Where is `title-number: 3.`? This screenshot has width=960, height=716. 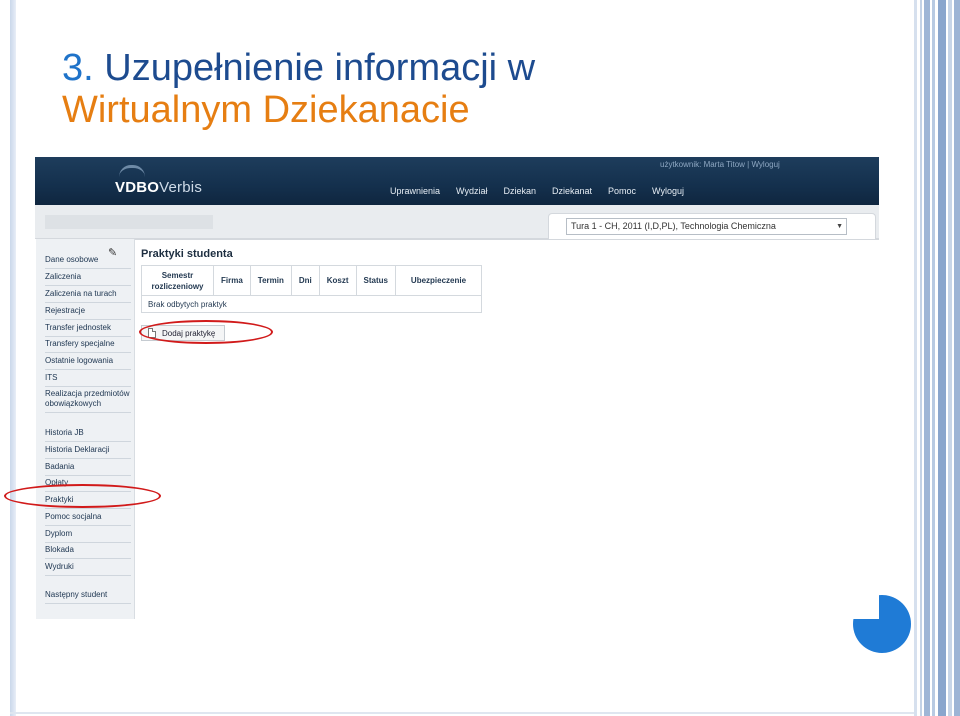 title-number: 3. is located at coordinates (78, 68).